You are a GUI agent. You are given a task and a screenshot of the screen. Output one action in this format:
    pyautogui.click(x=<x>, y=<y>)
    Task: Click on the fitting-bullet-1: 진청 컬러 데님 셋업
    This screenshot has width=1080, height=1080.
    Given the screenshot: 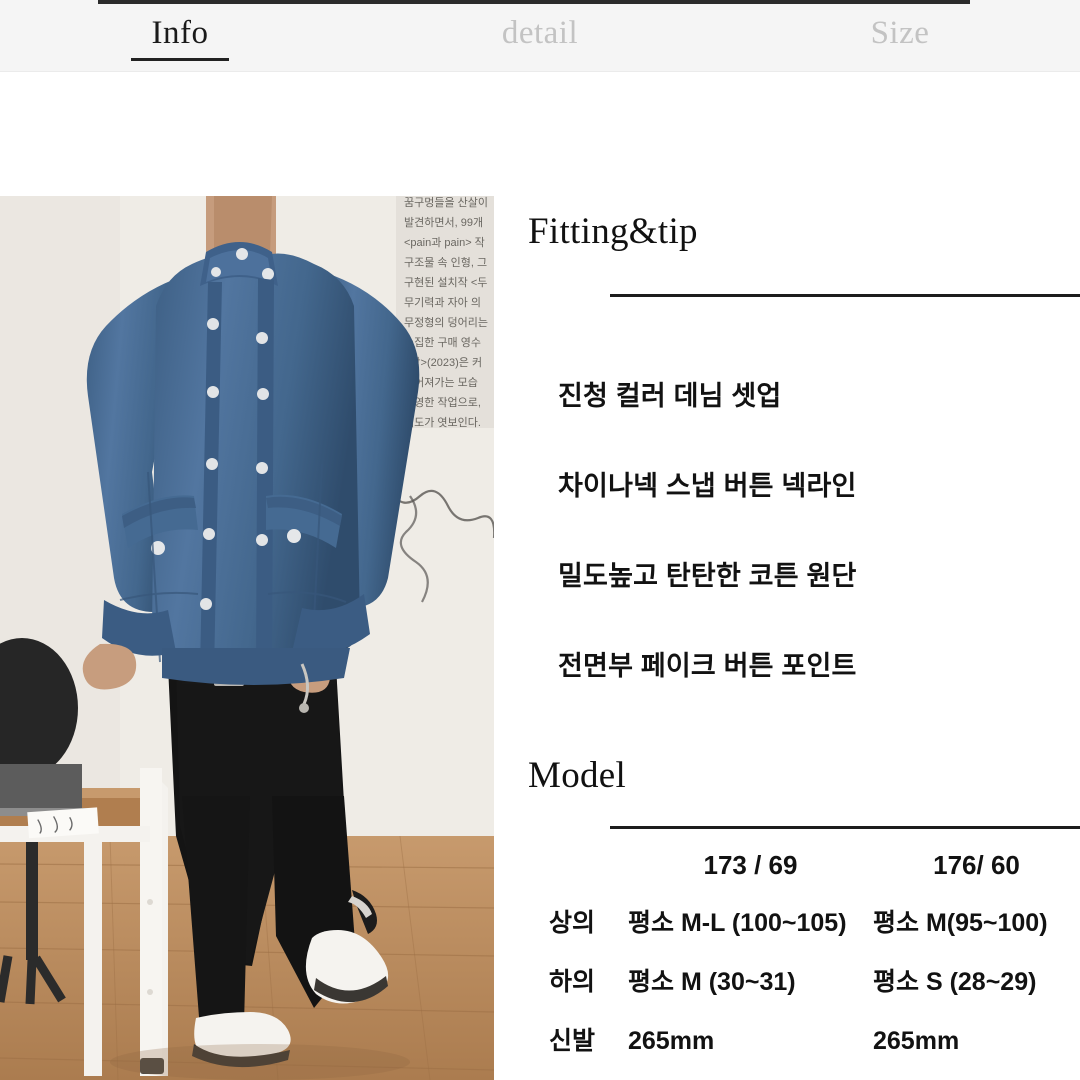 What is the action you would take?
    pyautogui.click(x=670, y=396)
    